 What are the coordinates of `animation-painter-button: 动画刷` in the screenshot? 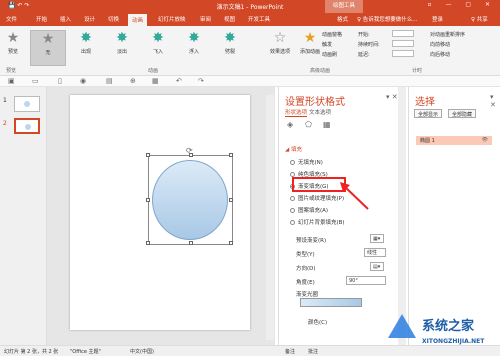 It's located at (329, 54).